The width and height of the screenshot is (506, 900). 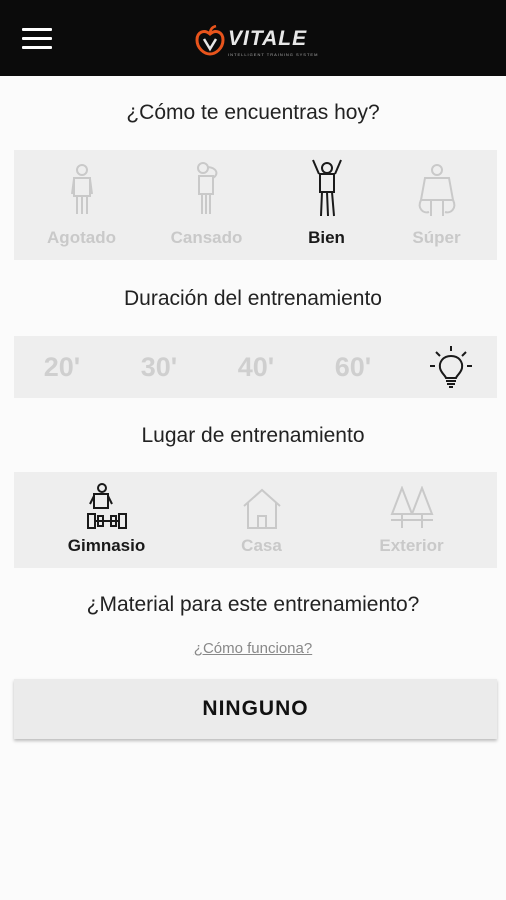 I want to click on location-option-casa: Casa, so click(x=261, y=520).